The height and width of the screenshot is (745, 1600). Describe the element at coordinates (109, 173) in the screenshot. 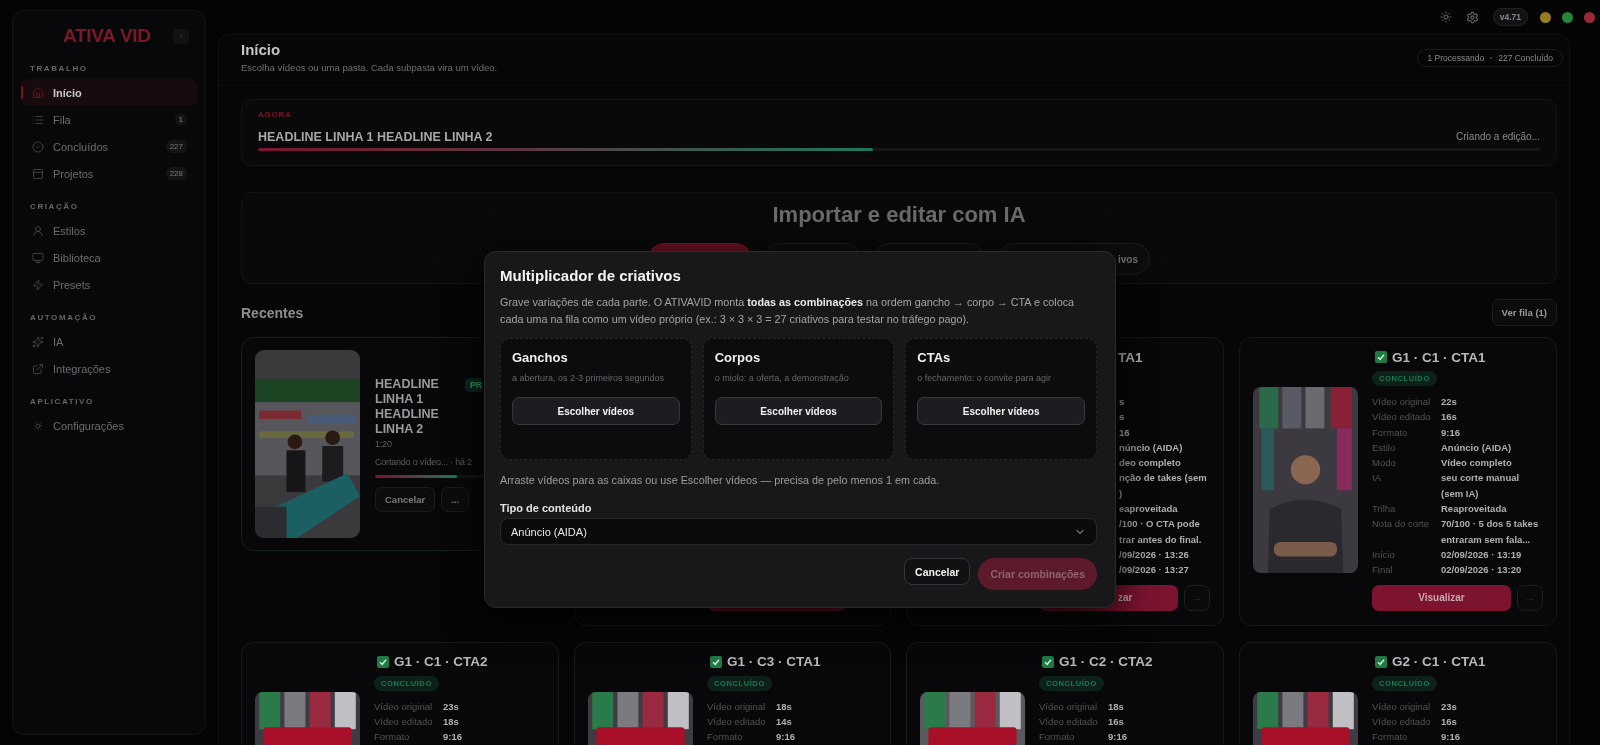

I see `nav-item: Projetos 228` at that location.